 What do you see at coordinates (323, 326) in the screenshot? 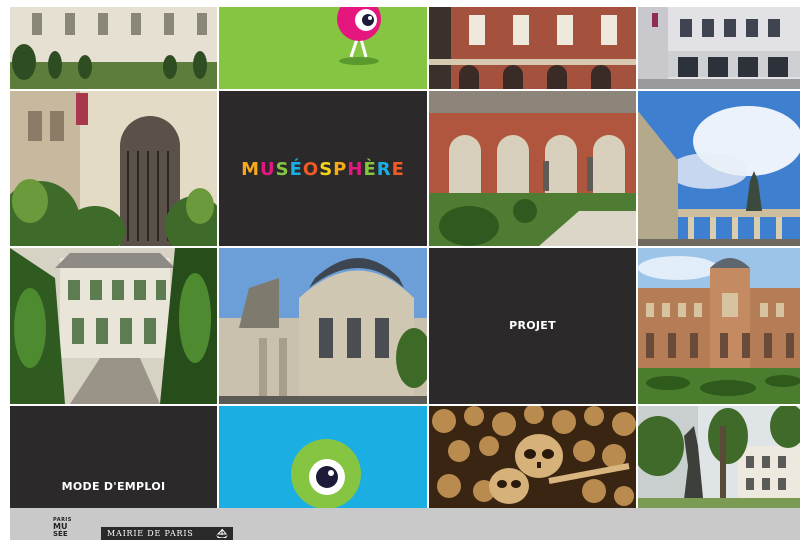
I see `photo-tile-grand-palais` at bounding box center [323, 326].